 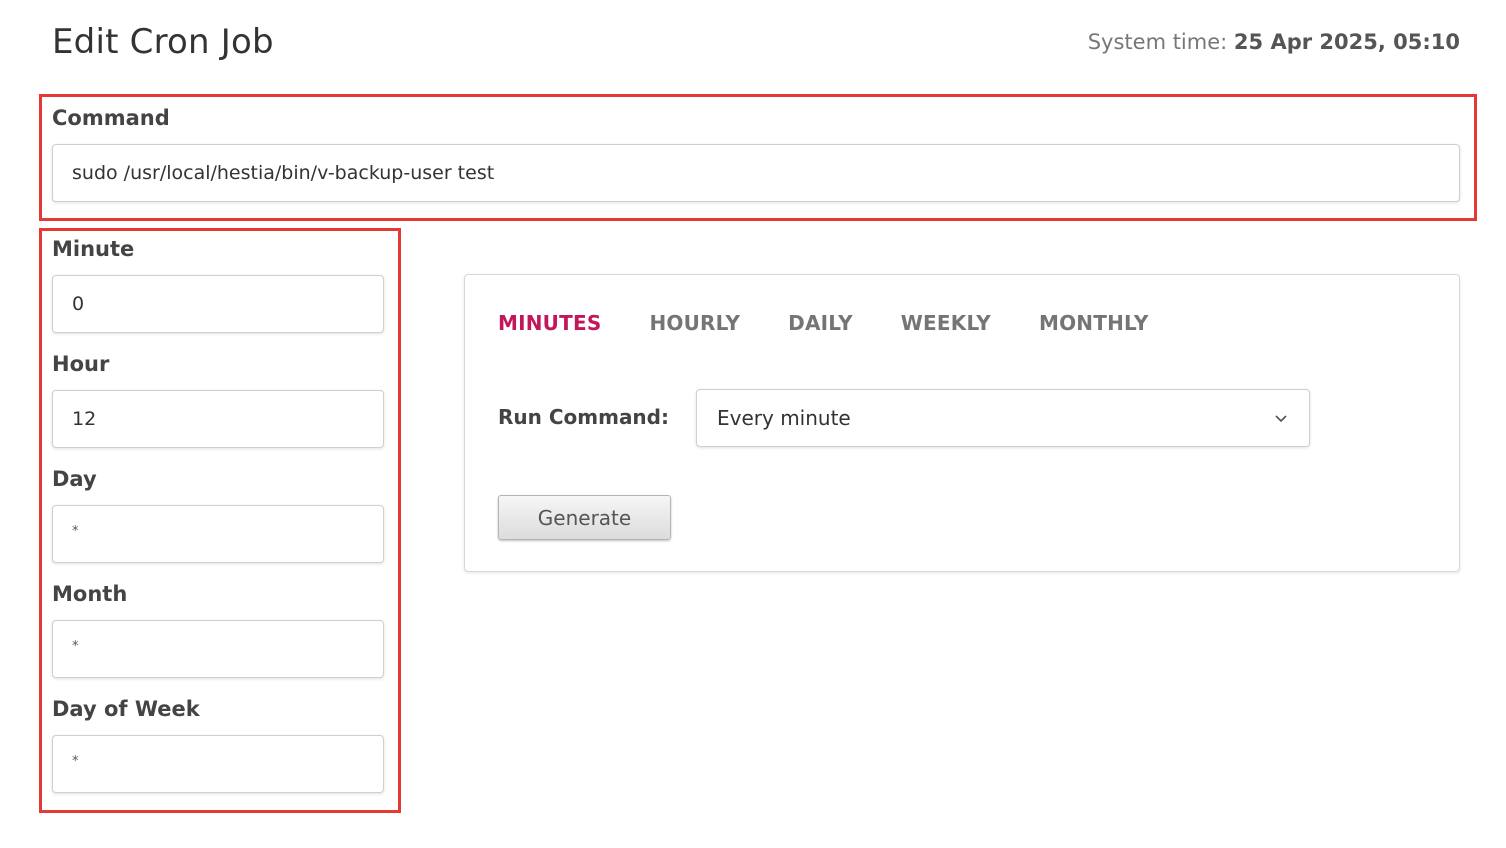 I want to click on run-command-selected-value: Every minute, so click(x=784, y=418).